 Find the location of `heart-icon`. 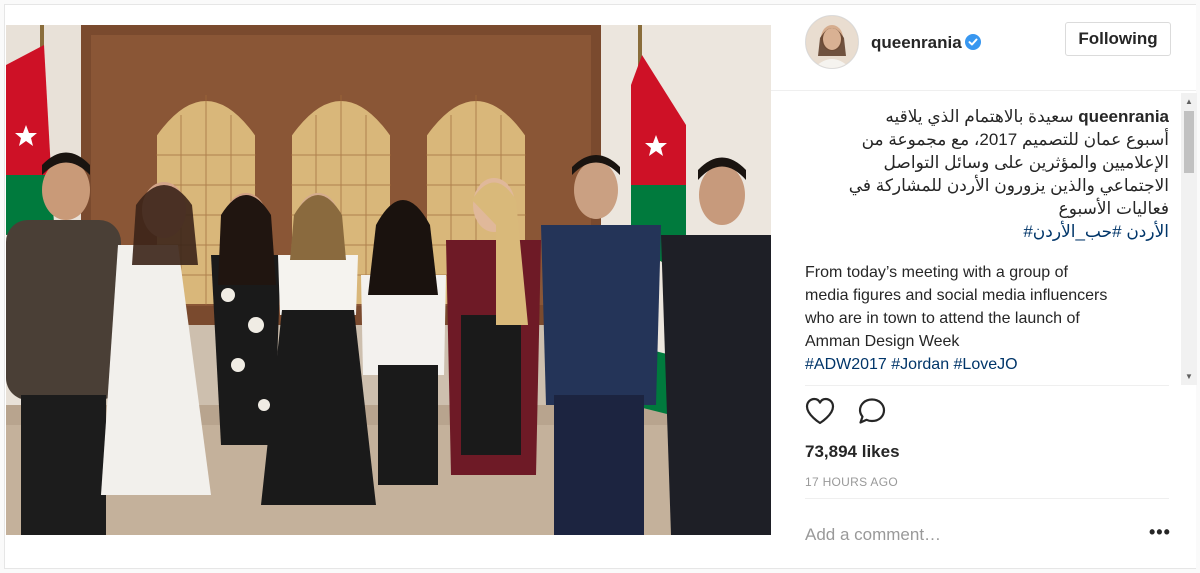

heart-icon is located at coordinates (820, 411).